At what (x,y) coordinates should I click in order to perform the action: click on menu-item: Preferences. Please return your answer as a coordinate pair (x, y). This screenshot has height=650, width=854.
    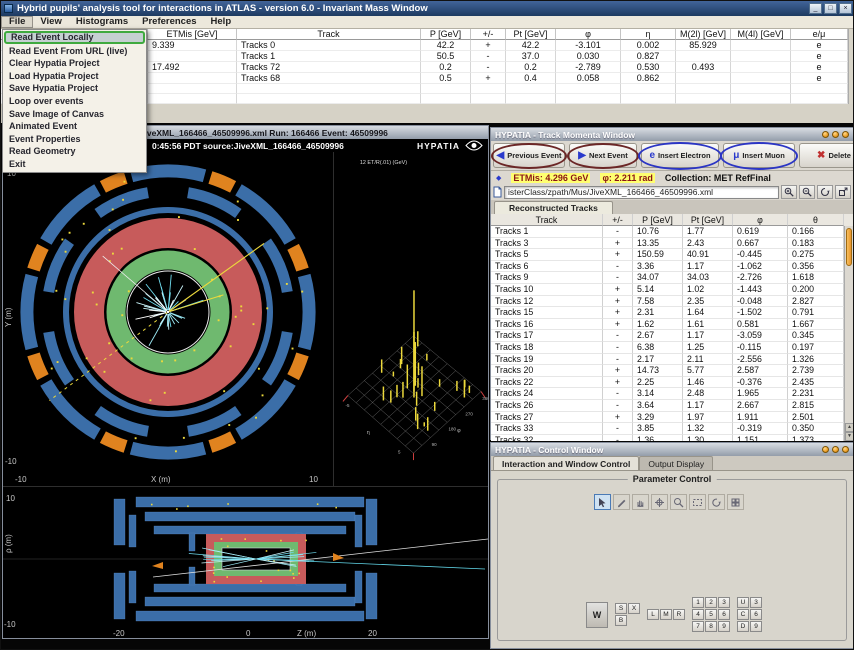
    Looking at the image, I should click on (169, 22).